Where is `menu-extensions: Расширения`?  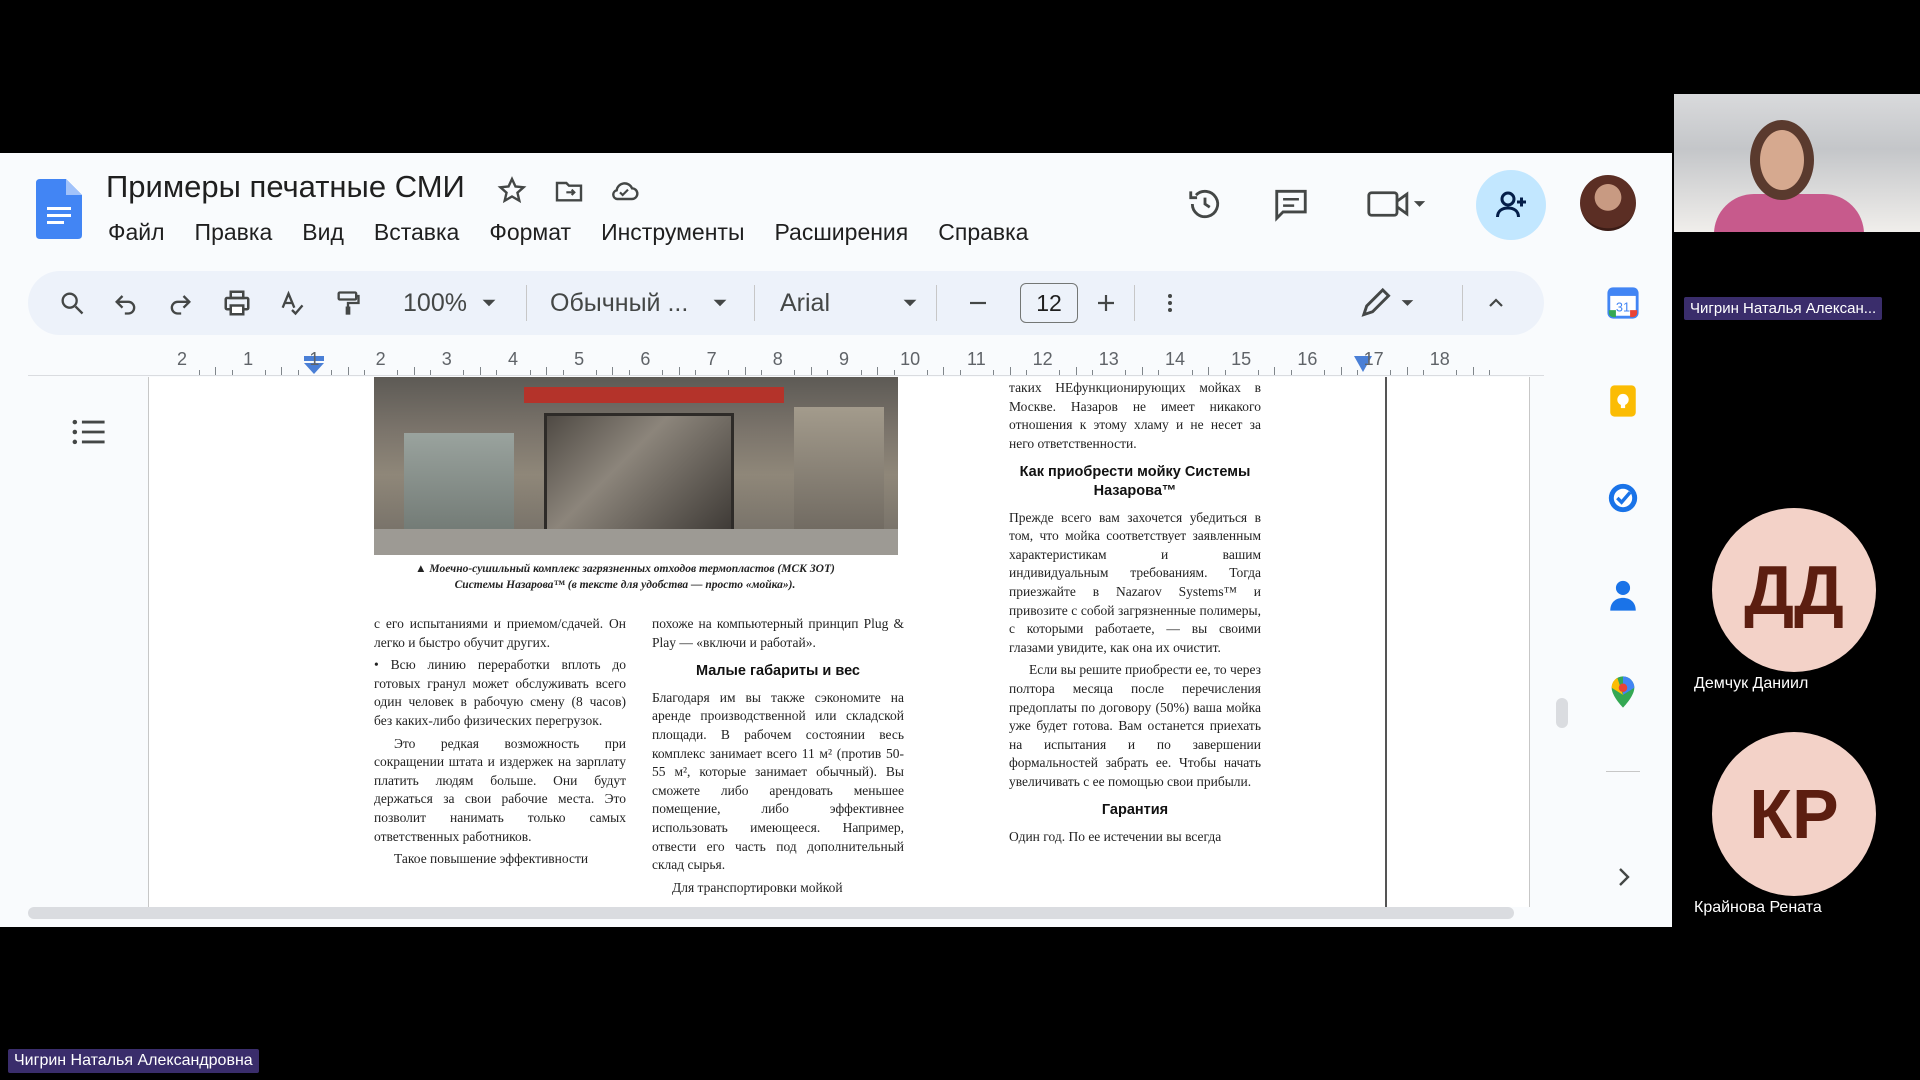 menu-extensions: Расширения is located at coordinates (847, 232).